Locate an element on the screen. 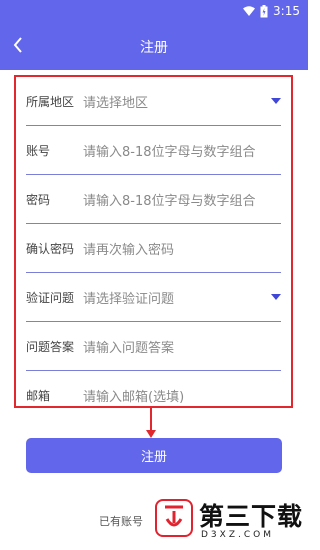  login-link: 已有账号 is located at coordinates (121, 521).